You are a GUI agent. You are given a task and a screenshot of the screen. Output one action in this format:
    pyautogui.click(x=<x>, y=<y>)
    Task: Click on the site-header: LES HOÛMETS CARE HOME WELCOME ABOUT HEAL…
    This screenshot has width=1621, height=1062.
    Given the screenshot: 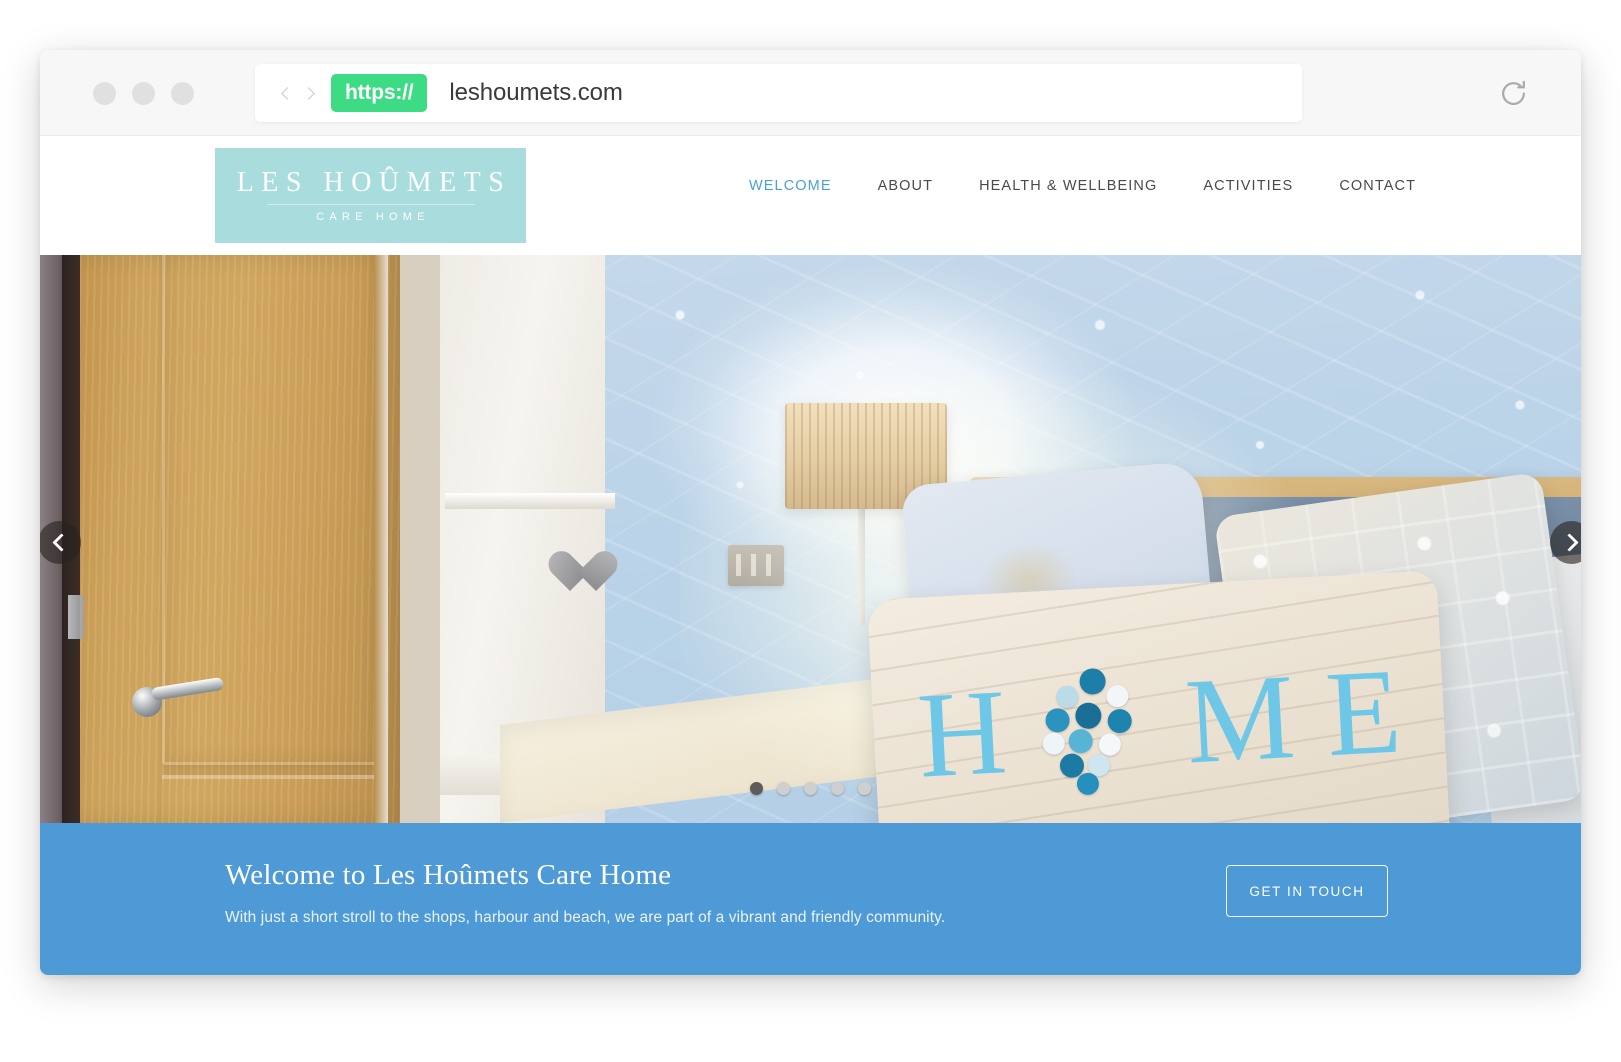 What is the action you would take?
    pyautogui.click(x=810, y=195)
    